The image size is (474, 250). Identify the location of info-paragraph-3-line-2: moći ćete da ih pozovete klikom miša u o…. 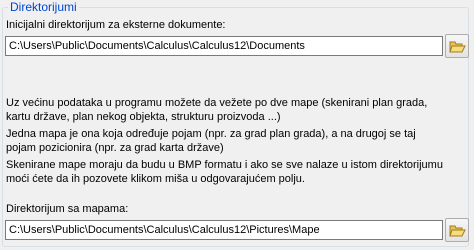
(155, 179).